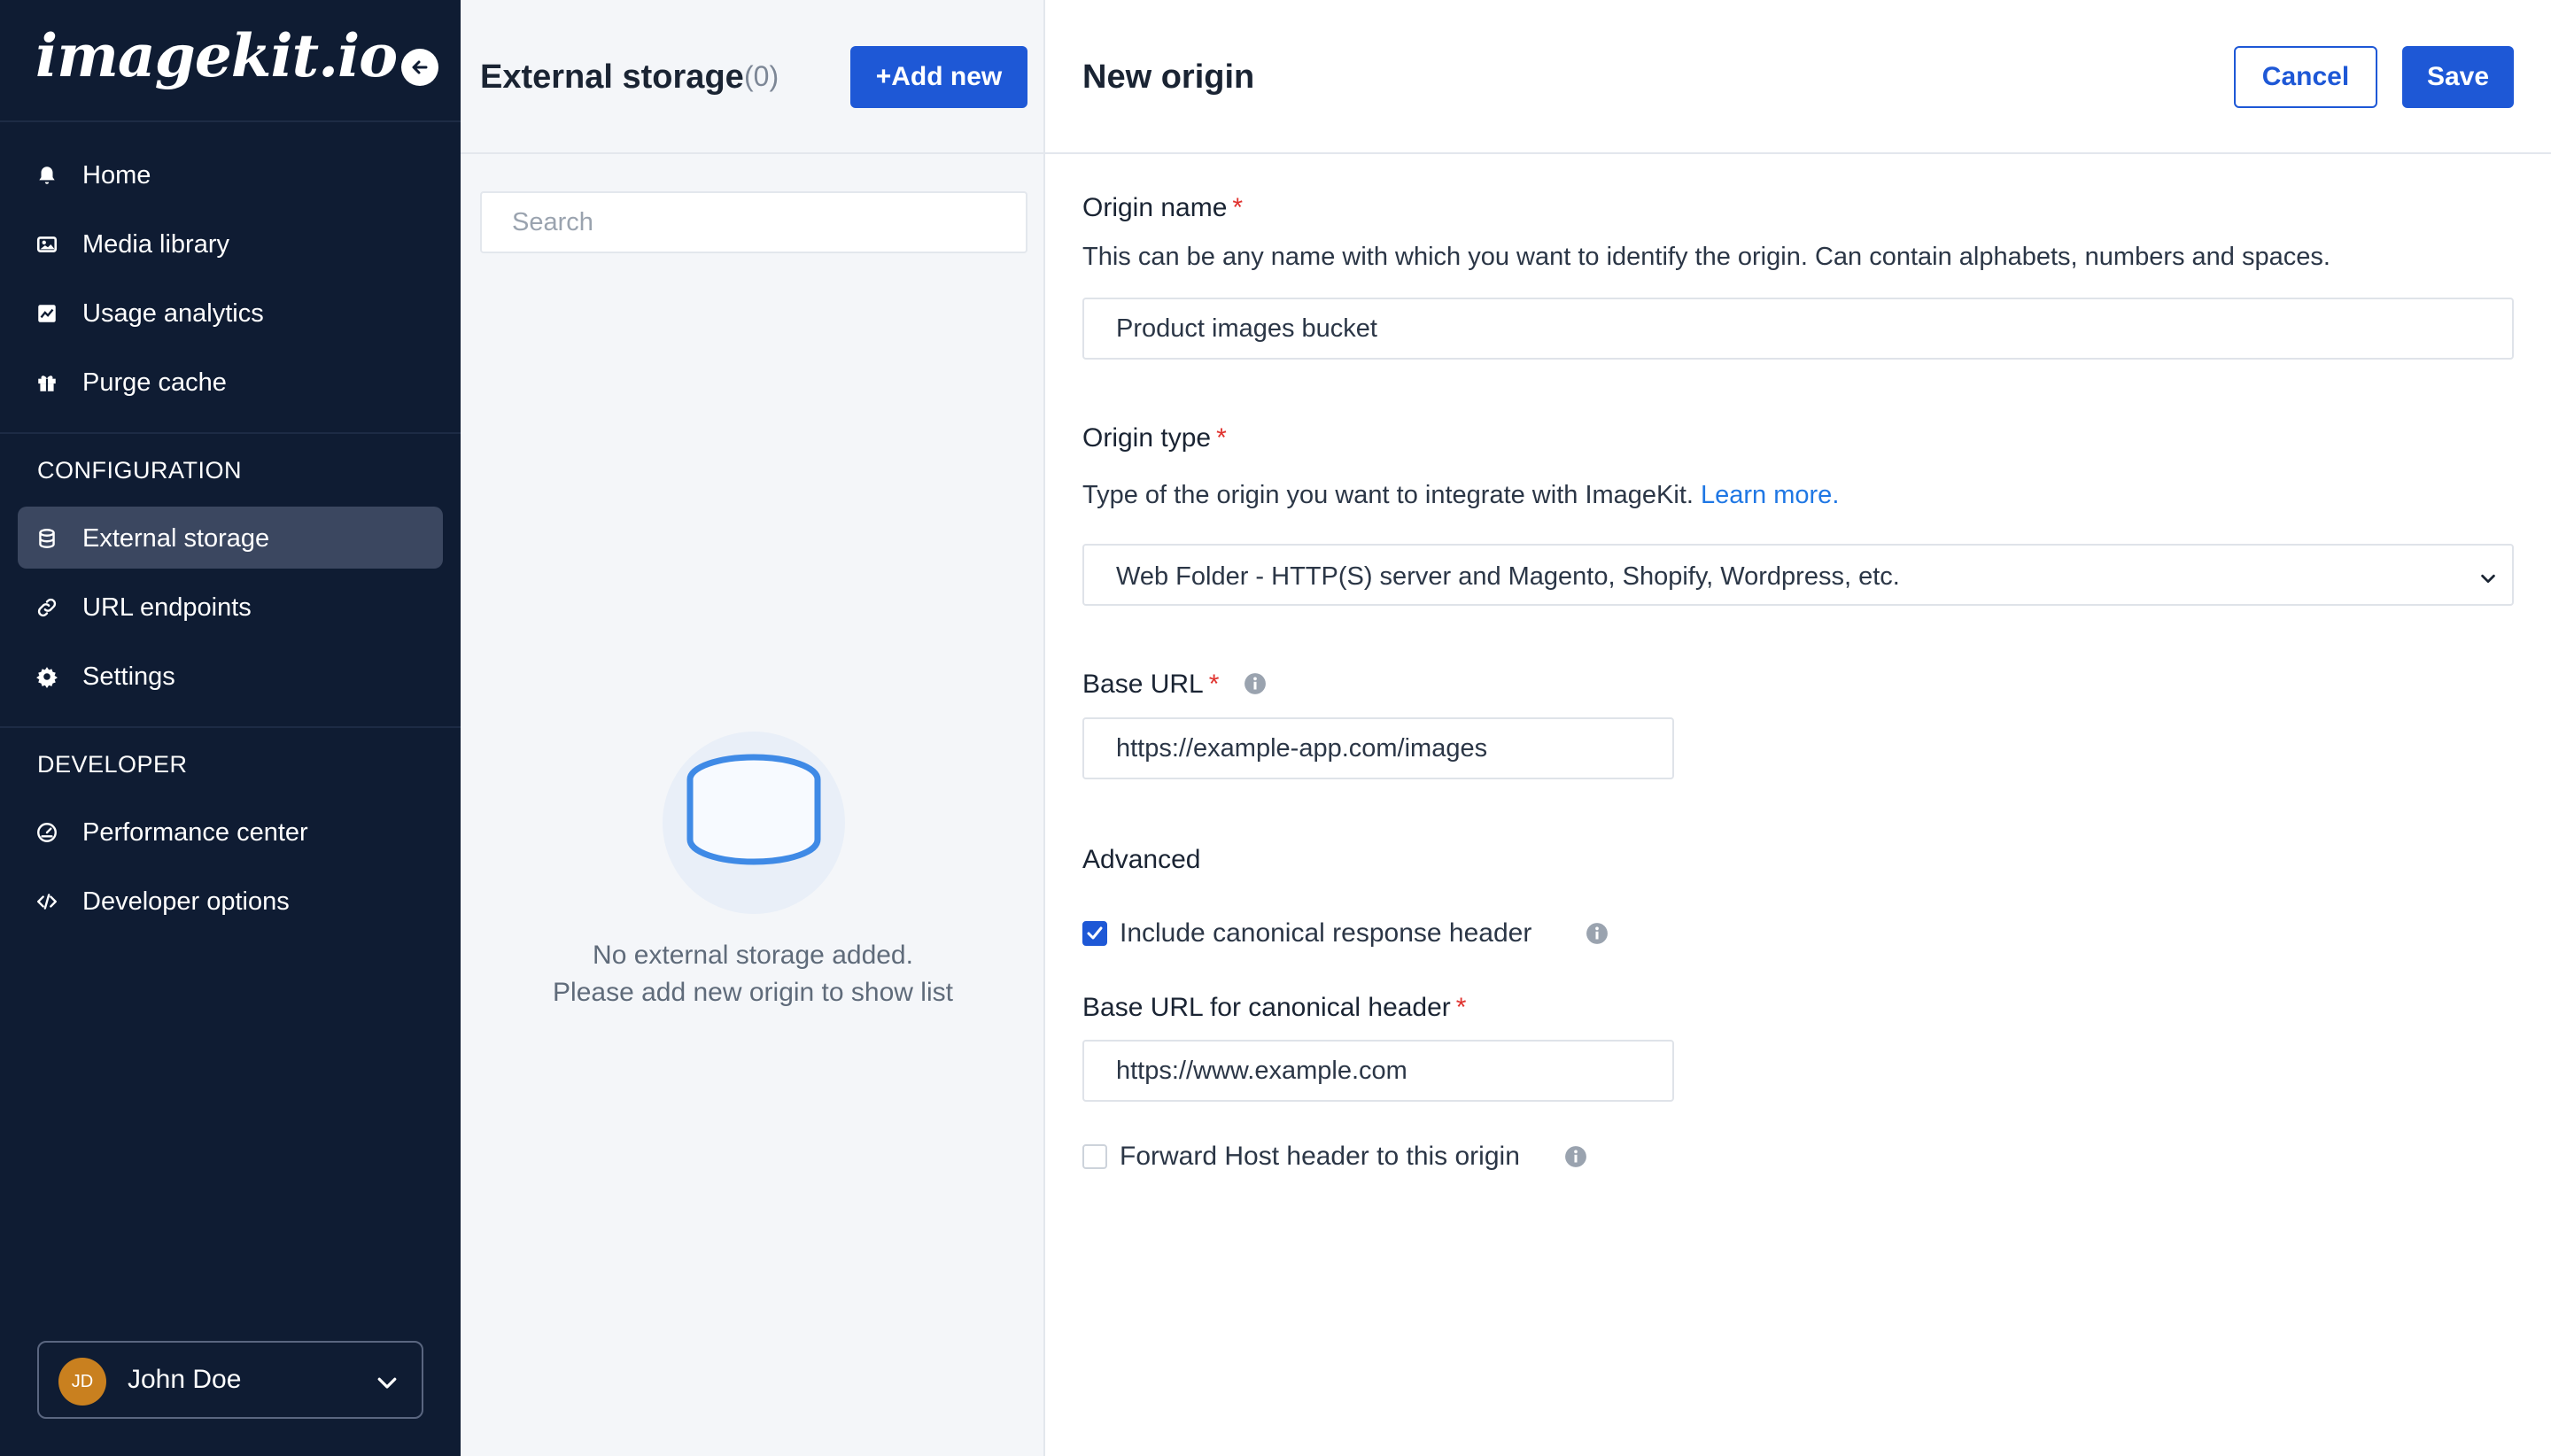 The width and height of the screenshot is (2551, 1456). I want to click on user-name: John Doe, so click(185, 1379).